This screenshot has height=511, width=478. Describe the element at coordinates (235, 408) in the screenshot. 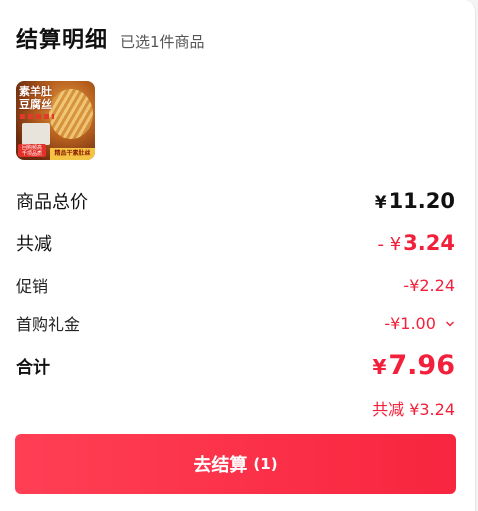

I see `saved-row: 共减 ¥3.24` at that location.